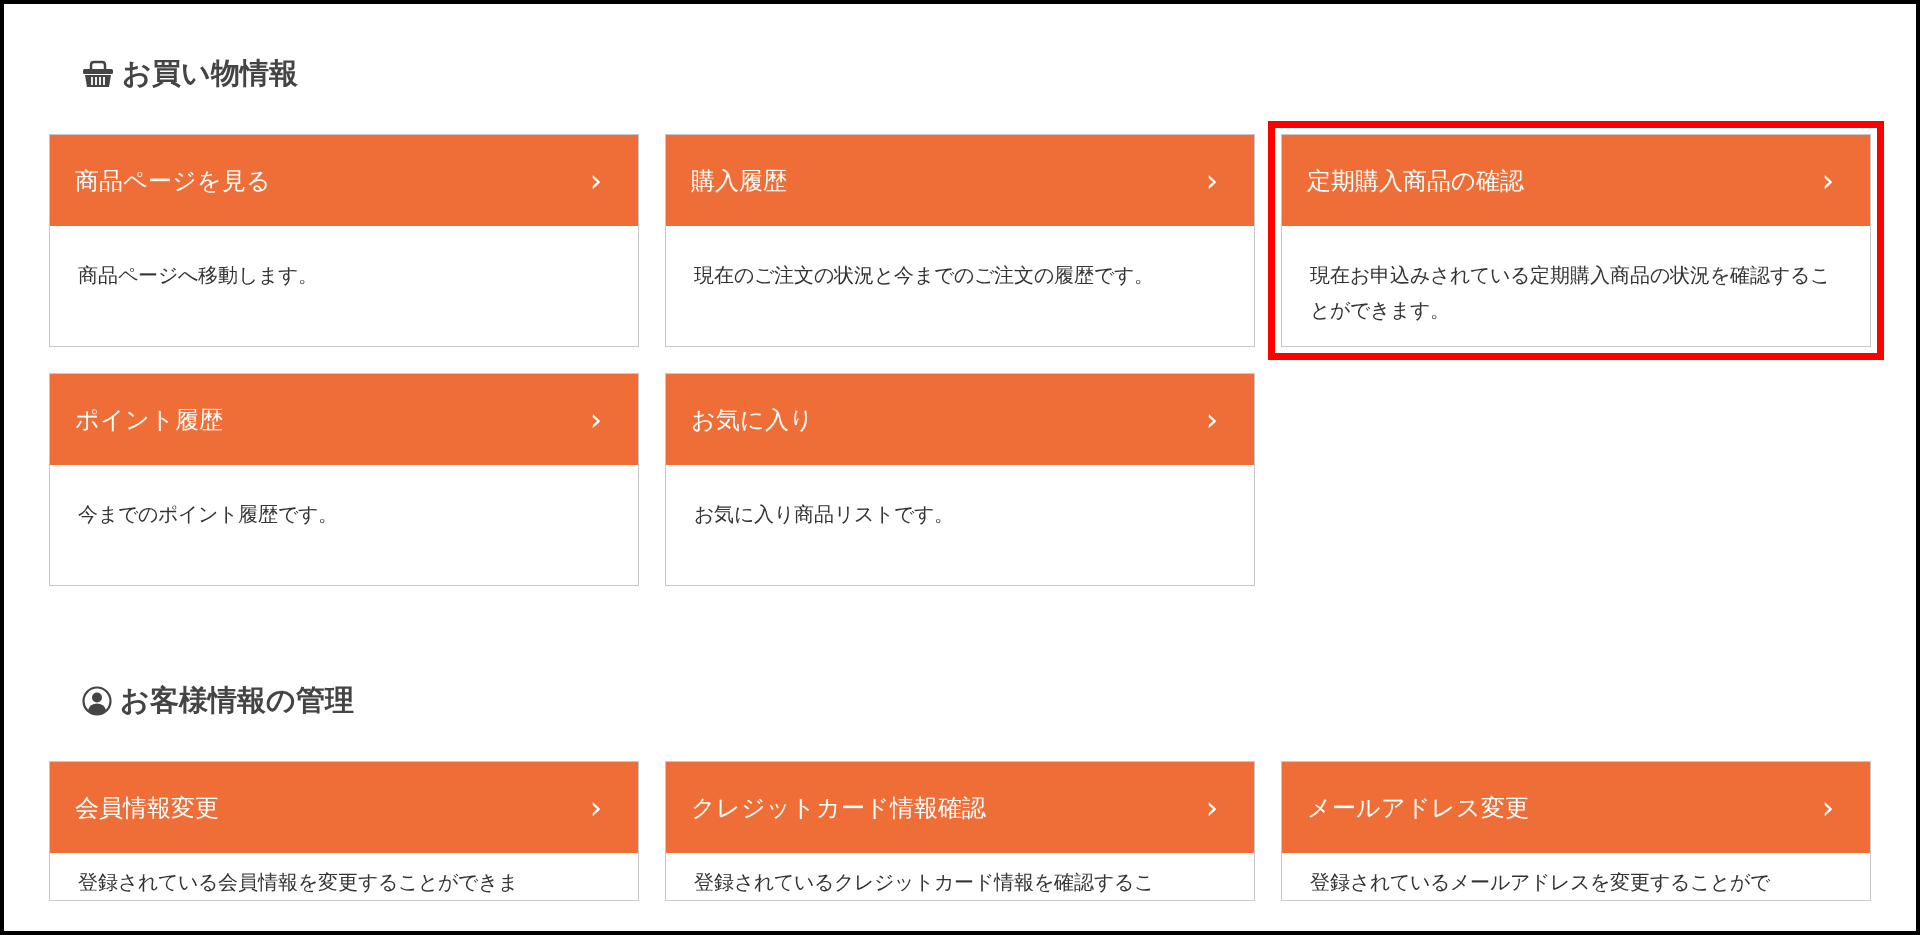  Describe the element at coordinates (1570, 293) in the screenshot. I see `card-description: 現在お申込みされている定期購入商品の状況を確認することができます。` at that location.